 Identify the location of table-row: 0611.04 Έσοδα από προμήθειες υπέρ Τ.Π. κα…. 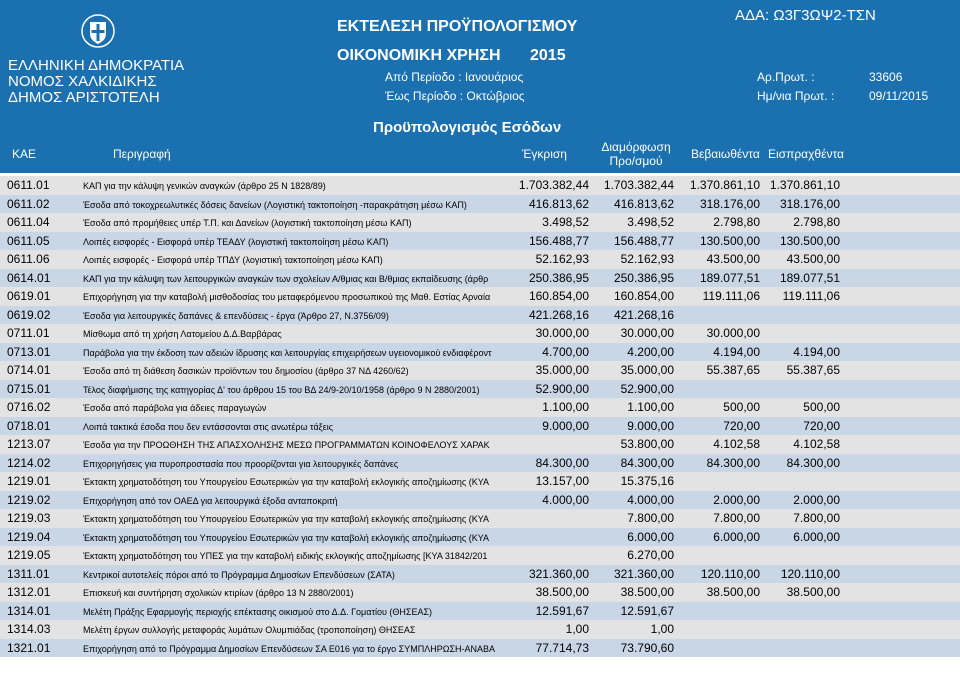
(480, 222).